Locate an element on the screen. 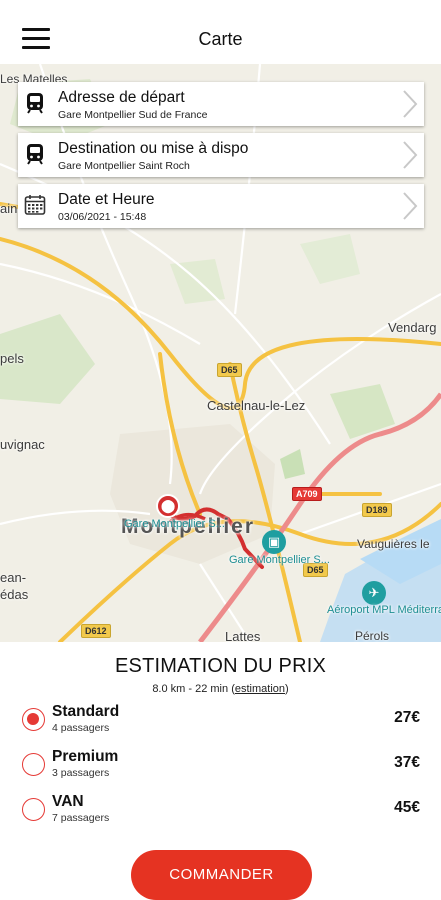 This screenshot has height=900, width=441. option-price: 37€ is located at coordinates (407, 762).